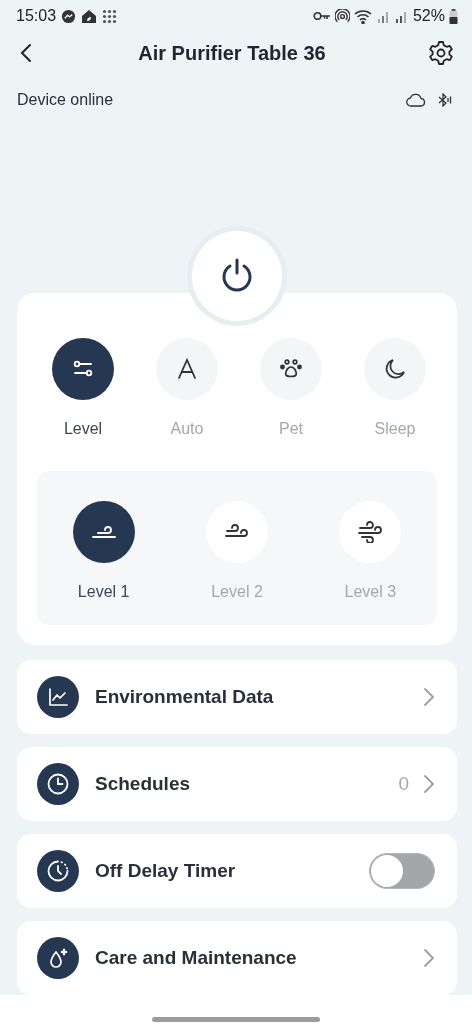  What do you see at coordinates (187, 369) in the screenshot?
I see `letter-a-icon` at bounding box center [187, 369].